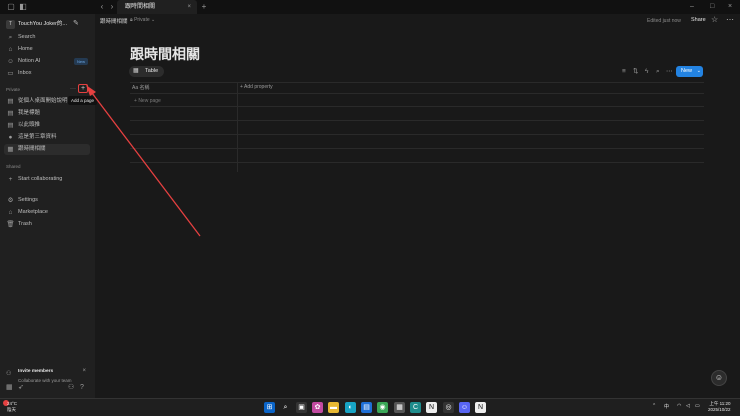 This screenshot has width=740, height=416. What do you see at coordinates (697, 406) in the screenshot?
I see `battery-icon: ▭` at bounding box center [697, 406].